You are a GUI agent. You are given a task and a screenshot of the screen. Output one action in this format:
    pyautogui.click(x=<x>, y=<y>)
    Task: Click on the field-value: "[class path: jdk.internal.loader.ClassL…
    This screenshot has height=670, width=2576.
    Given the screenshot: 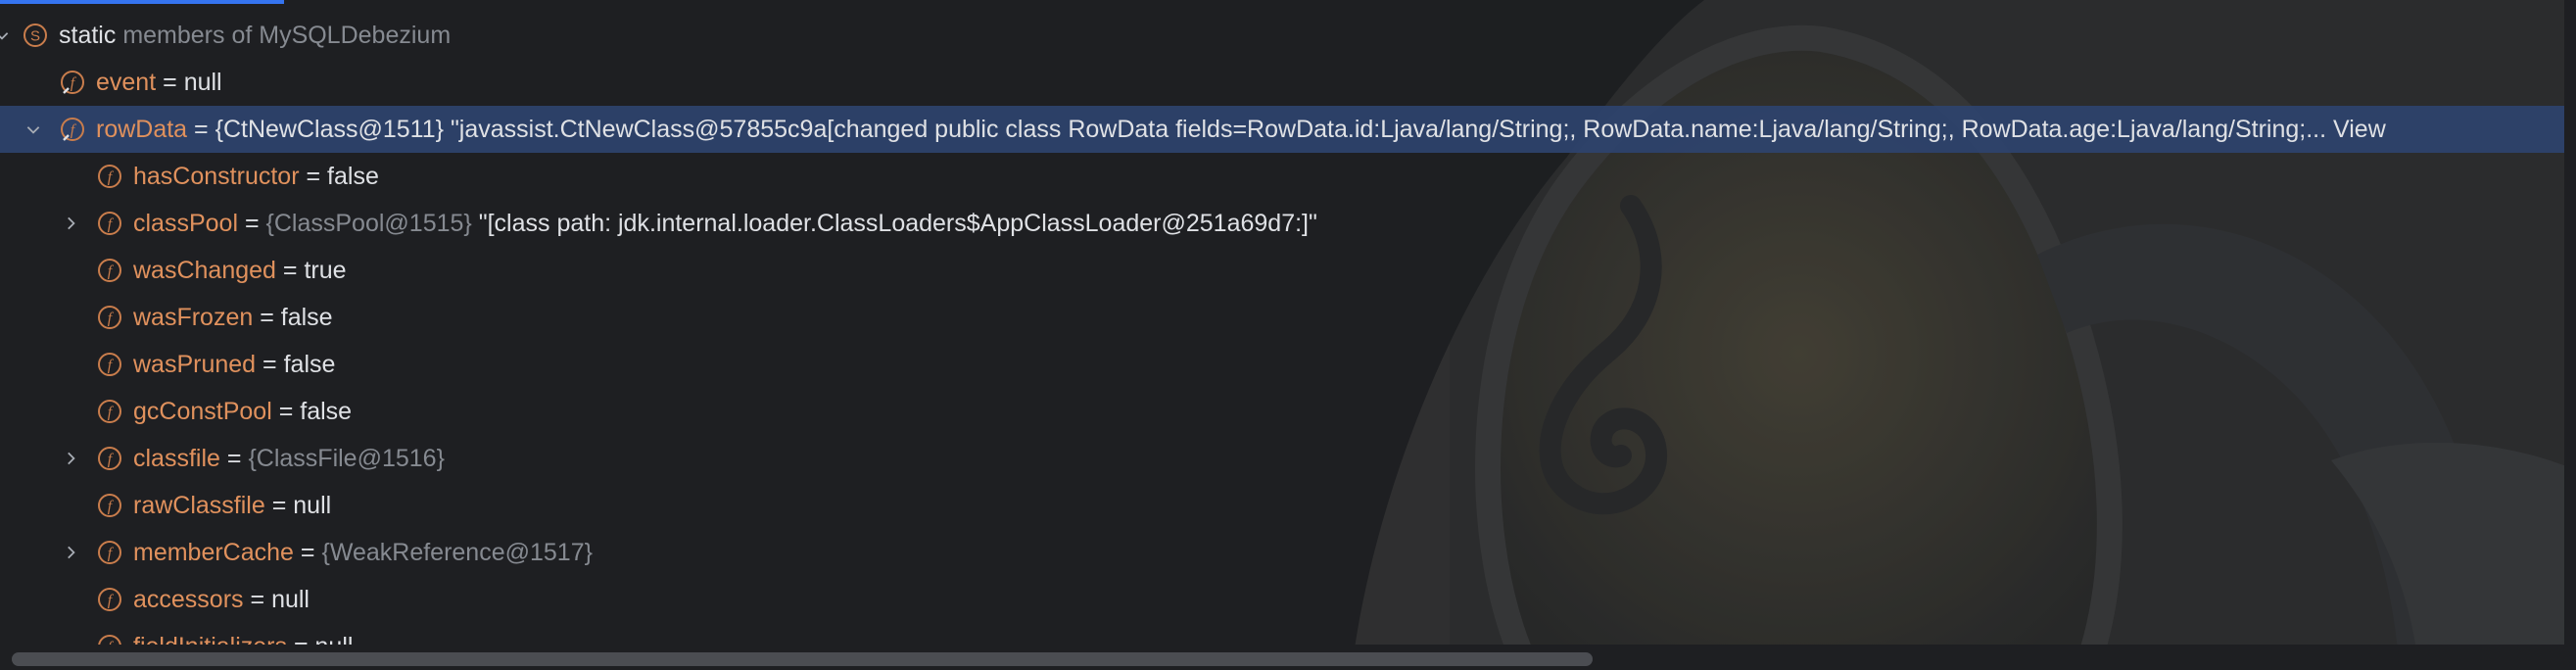 What is the action you would take?
    pyautogui.click(x=897, y=223)
    